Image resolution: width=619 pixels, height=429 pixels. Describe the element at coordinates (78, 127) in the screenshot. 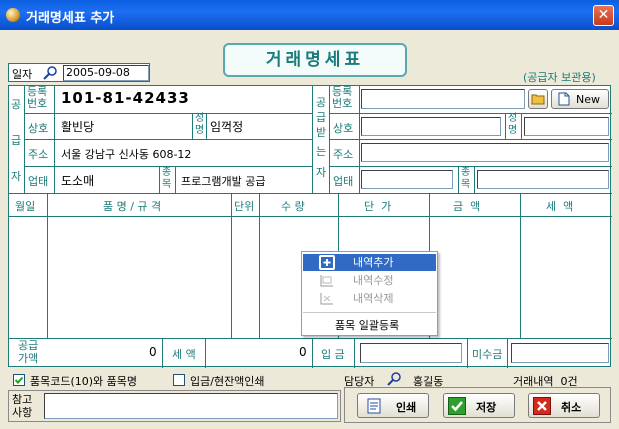

I see `supplier-company: 활빈당` at that location.